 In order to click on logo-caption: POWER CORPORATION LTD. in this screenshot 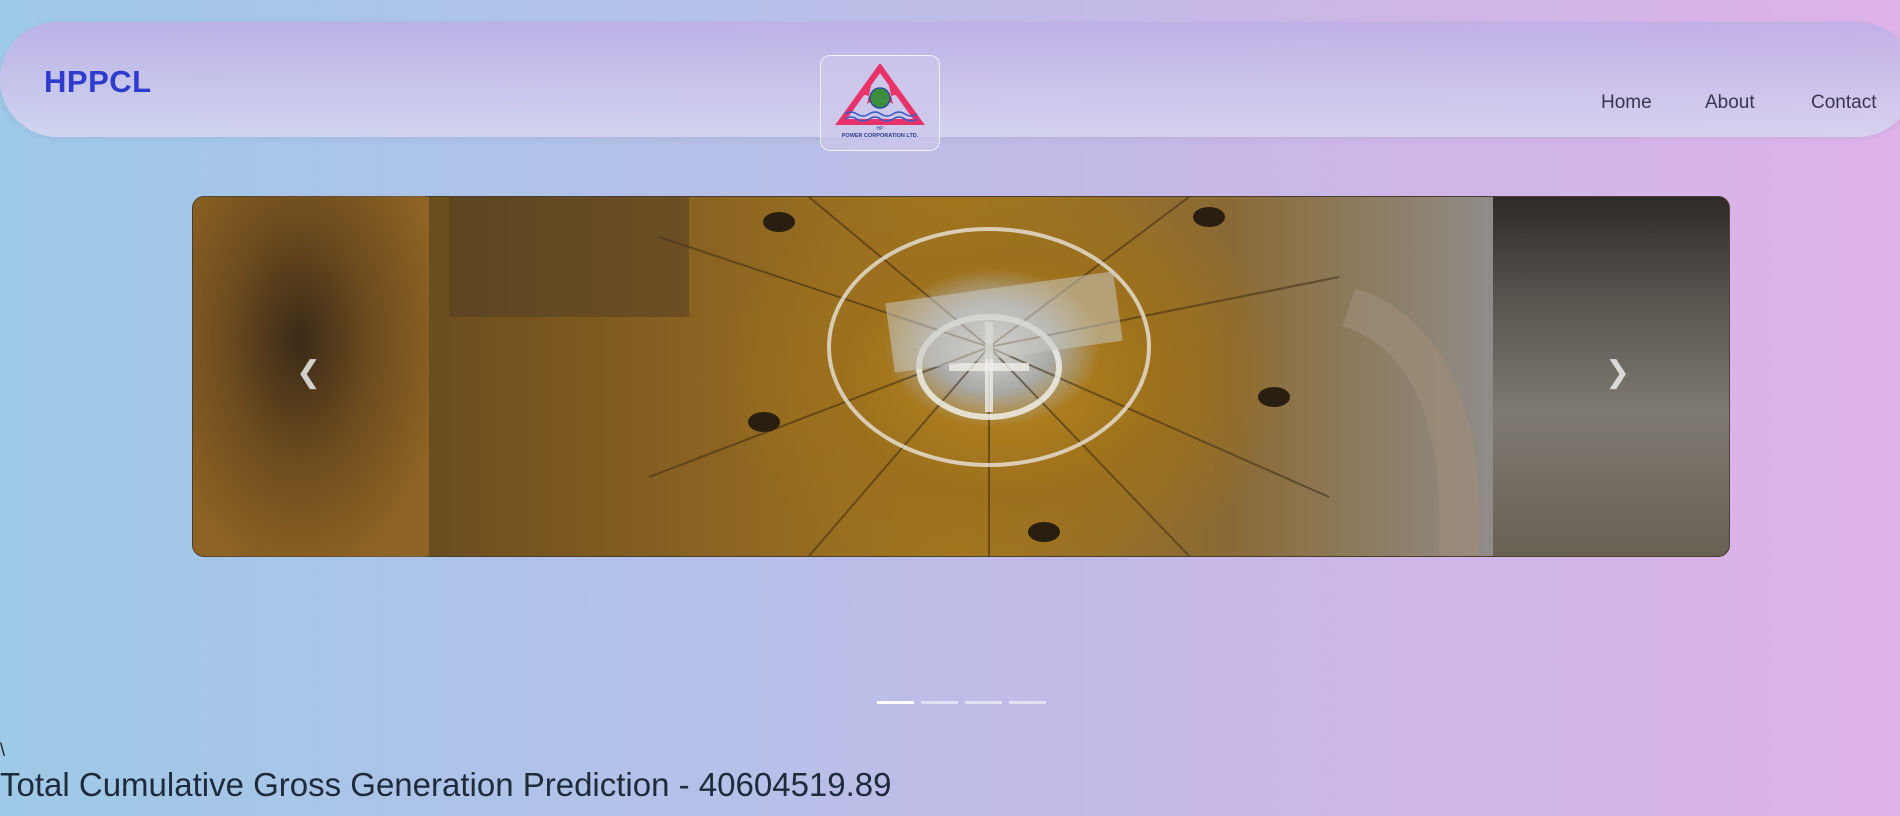, I will do `click(880, 136)`.